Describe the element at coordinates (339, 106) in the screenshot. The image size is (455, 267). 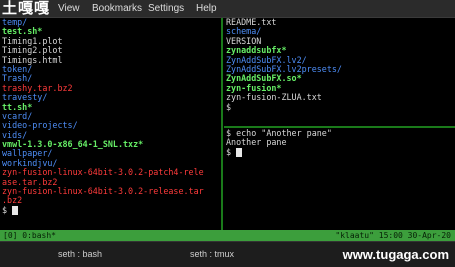
I see `right-top-pane-line: $` at that location.